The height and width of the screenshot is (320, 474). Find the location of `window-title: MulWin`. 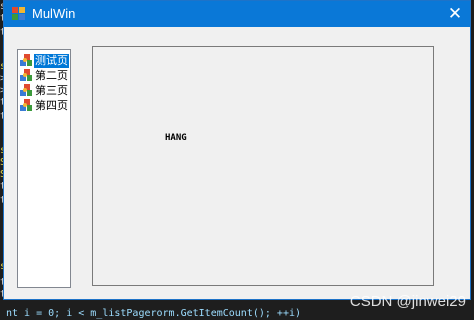

window-title: MulWin is located at coordinates (54, 13).